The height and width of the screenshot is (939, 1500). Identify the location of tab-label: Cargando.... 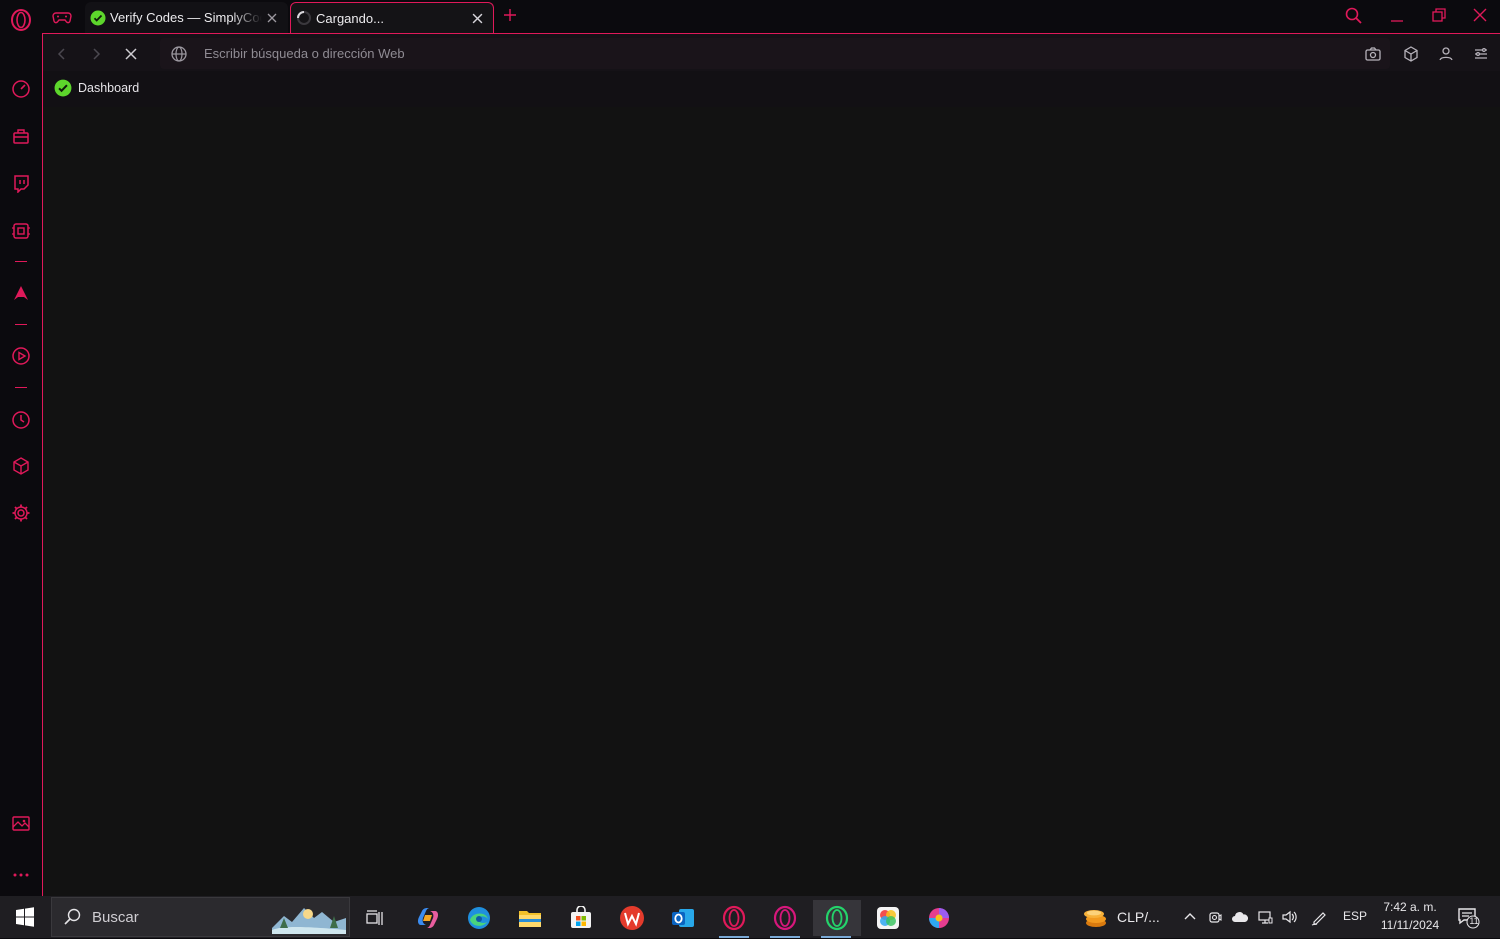
(350, 18).